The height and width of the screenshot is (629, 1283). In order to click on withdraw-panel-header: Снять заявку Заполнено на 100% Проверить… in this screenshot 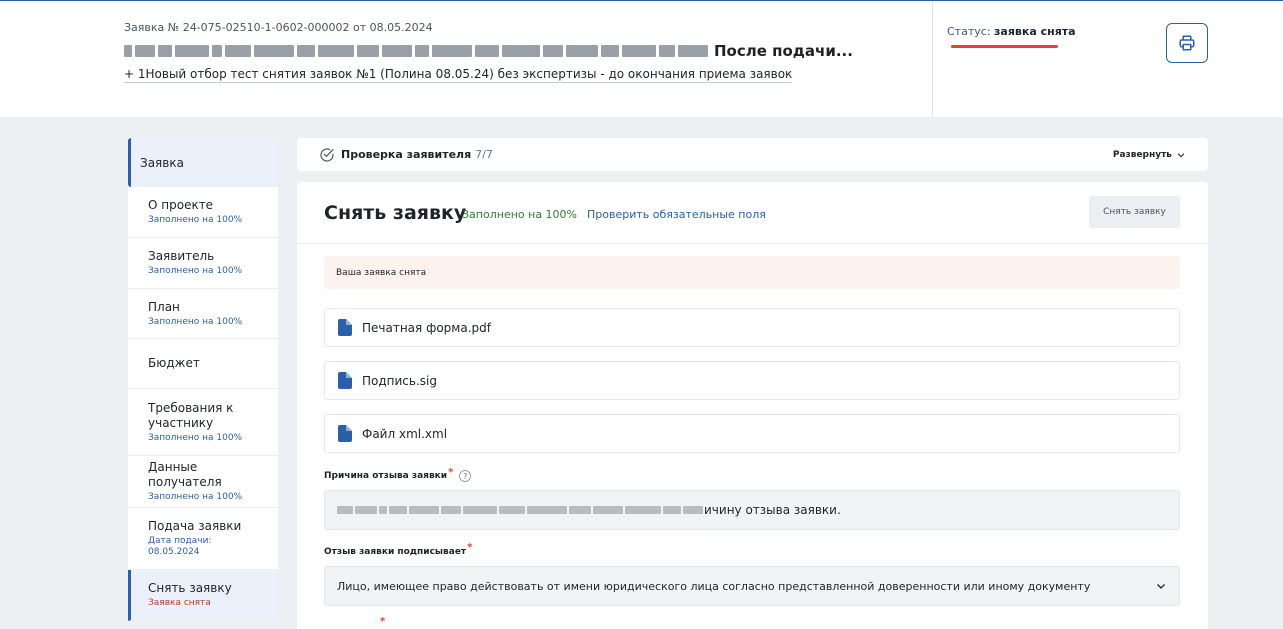, I will do `click(752, 213)`.